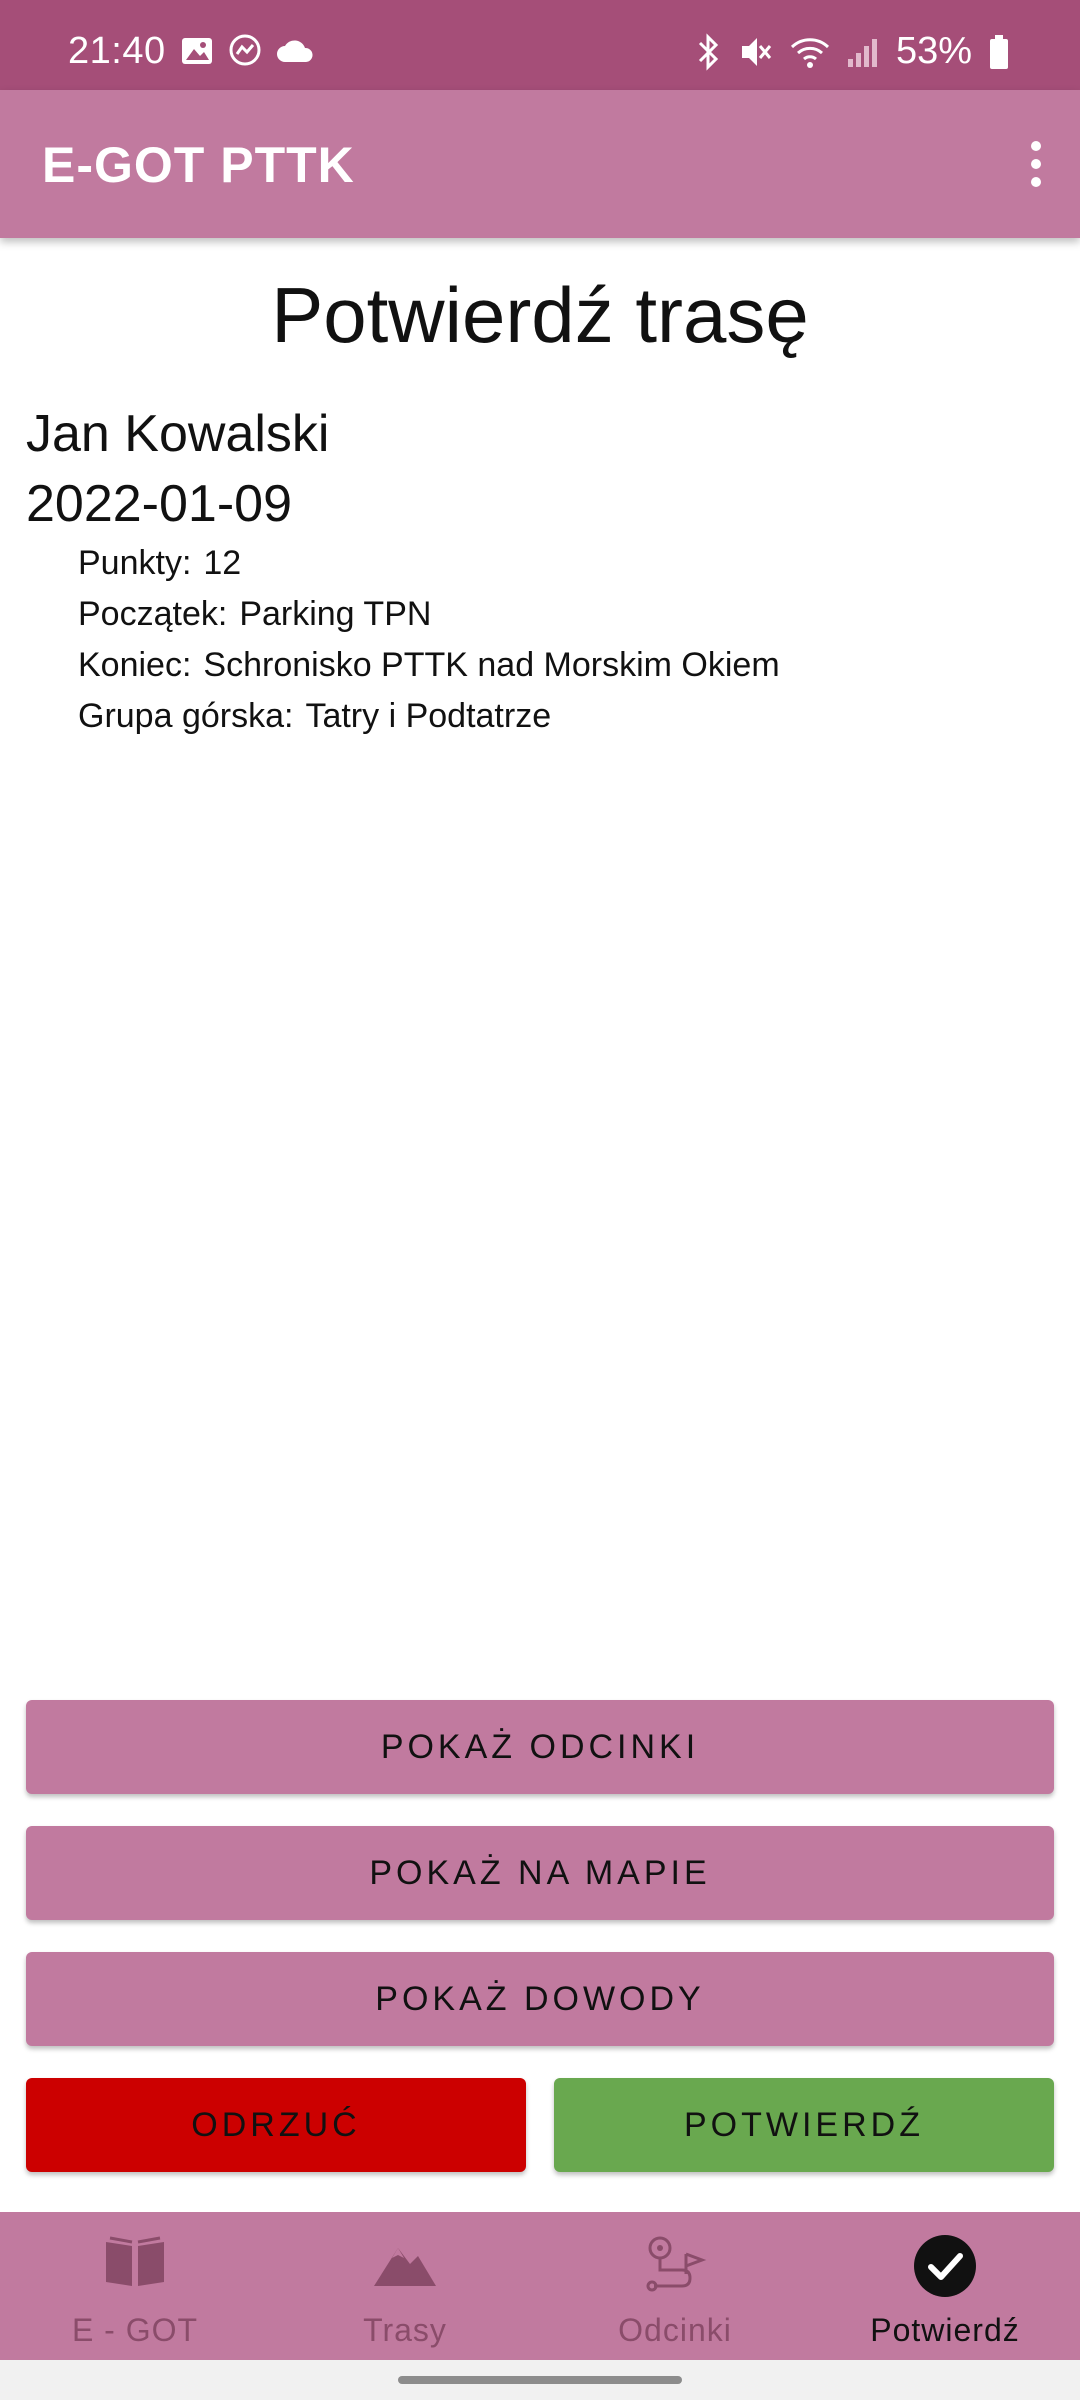 This screenshot has height=2400, width=1080. I want to click on status-system-icons: 53%, so click(852, 51).